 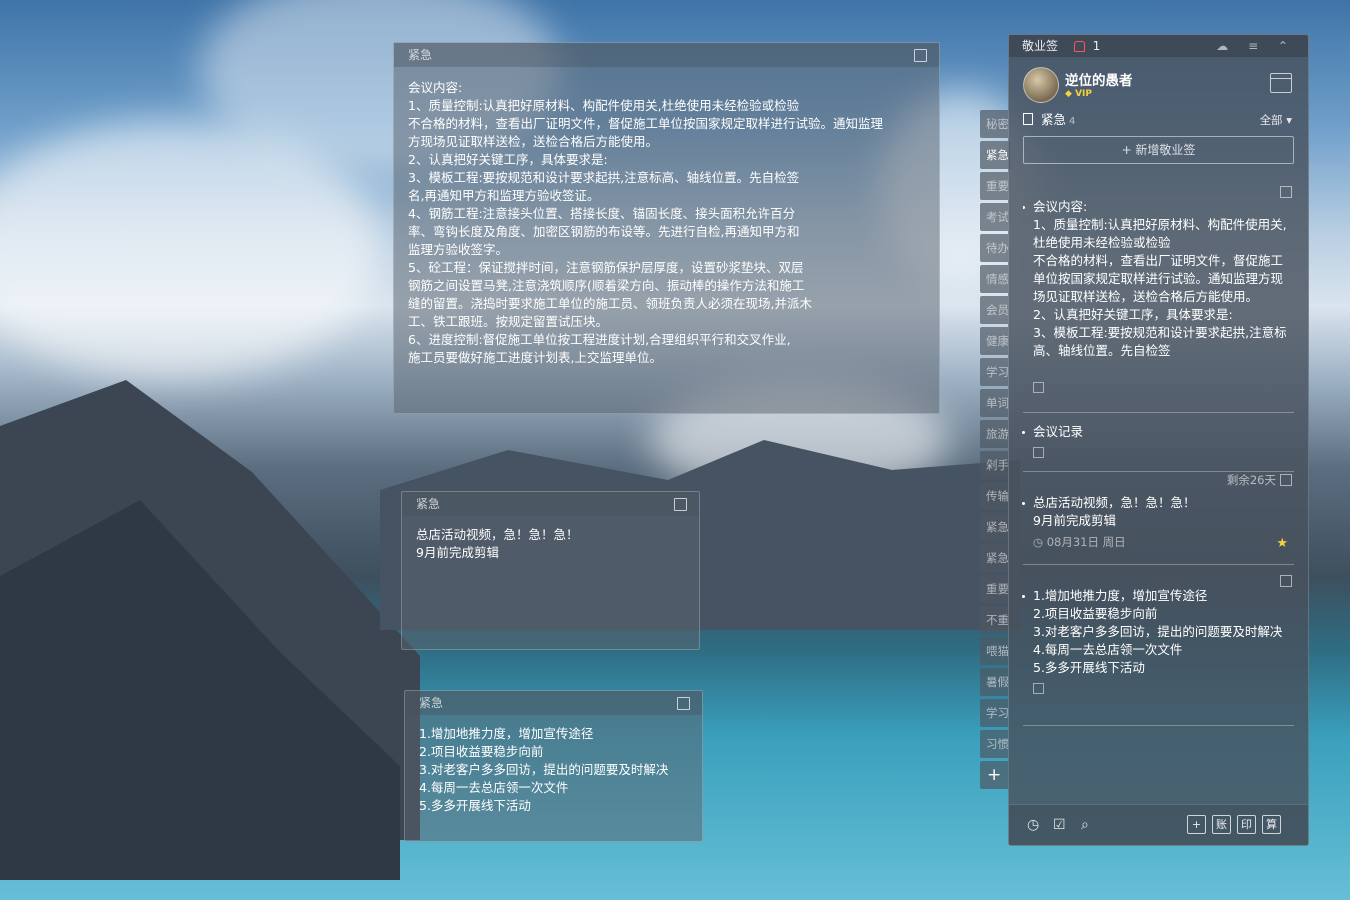 I want to click on current-category: 紧急, so click(x=1054, y=119).